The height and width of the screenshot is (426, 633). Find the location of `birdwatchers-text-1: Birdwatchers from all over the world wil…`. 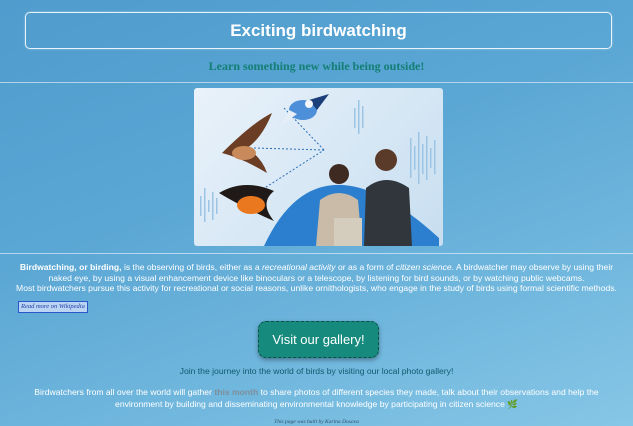

birdwatchers-text-1: Birdwatchers from all over the world wil… is located at coordinates (124, 392).